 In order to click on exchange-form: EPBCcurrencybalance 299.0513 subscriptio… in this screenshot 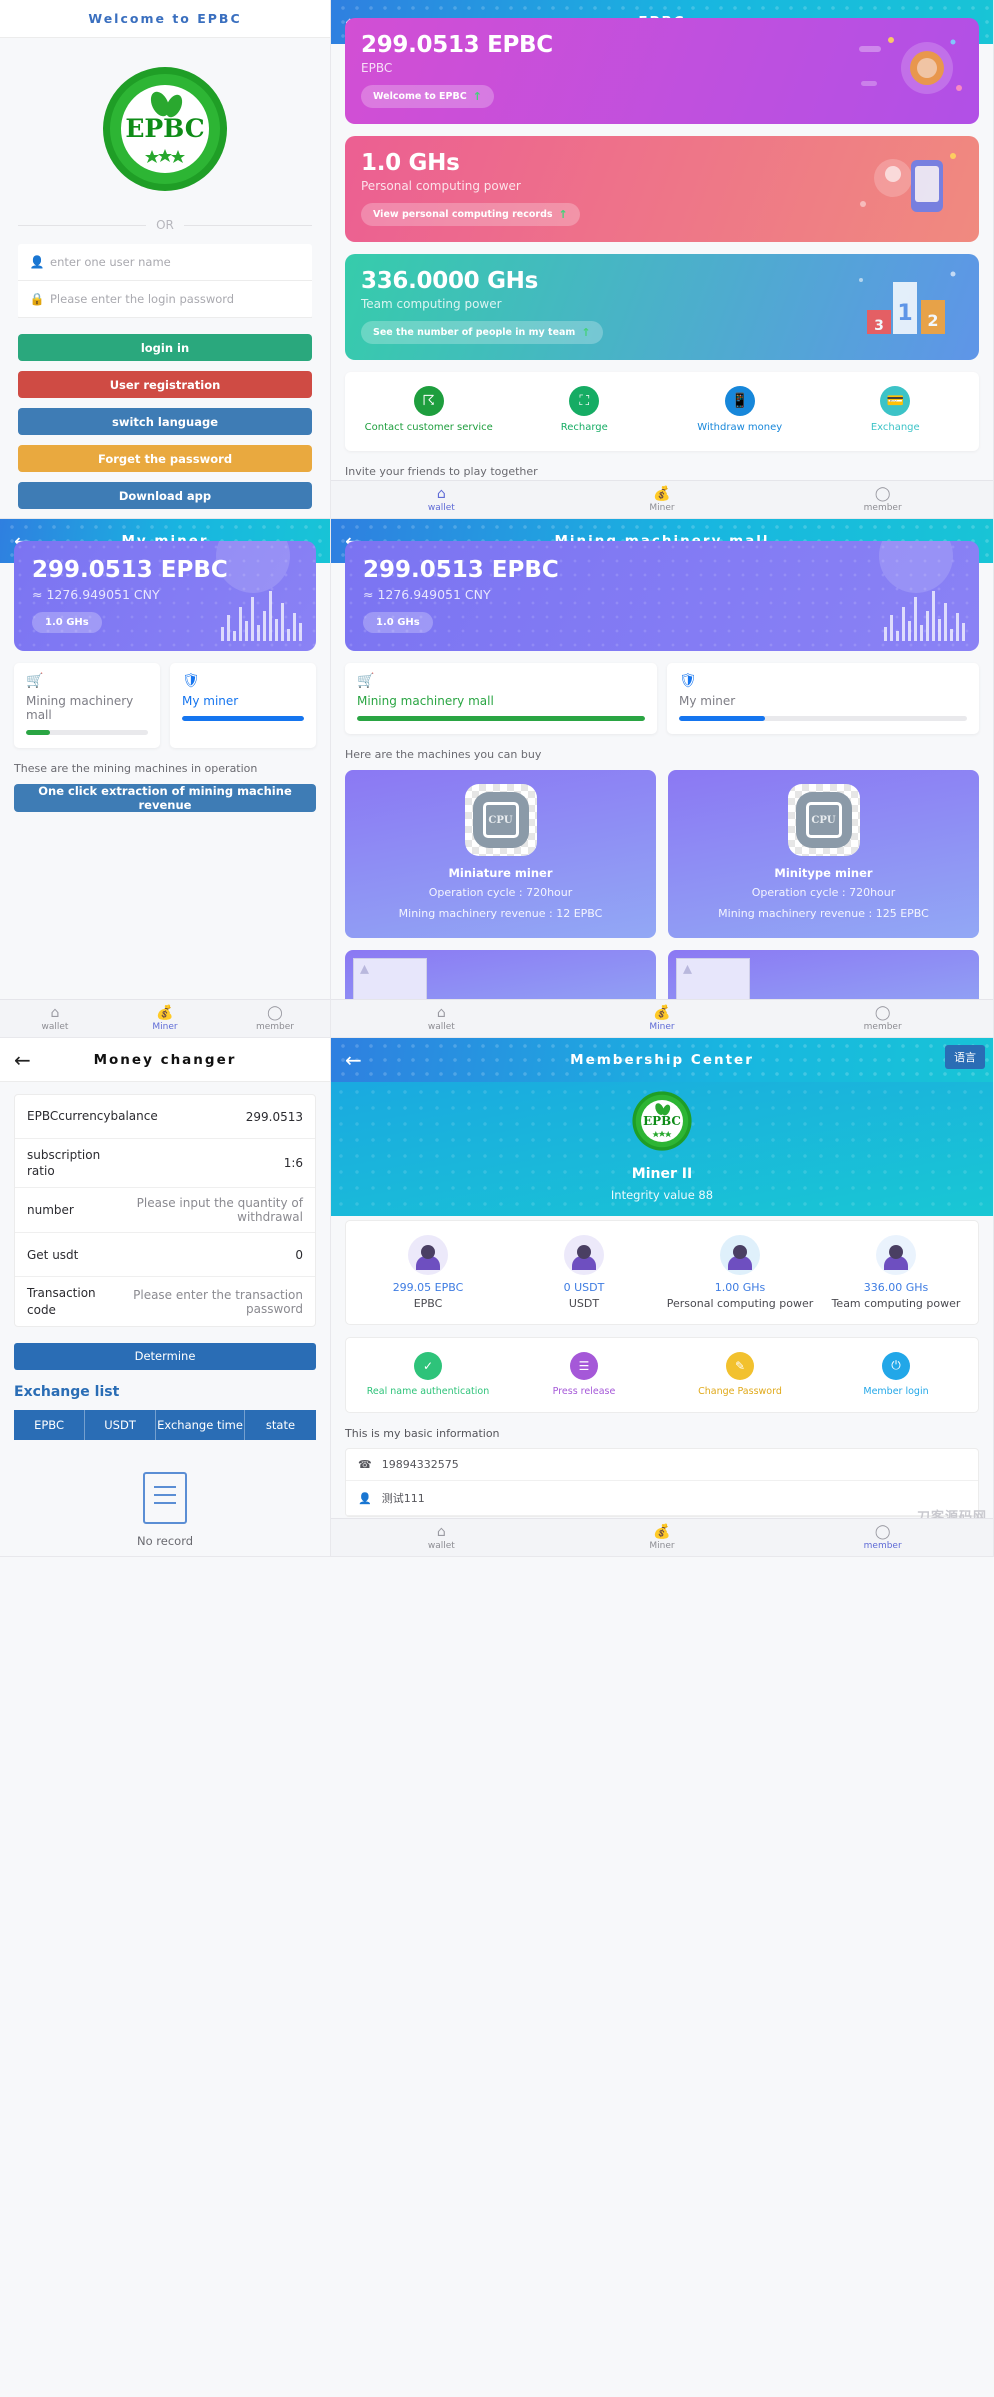, I will do `click(165, 1210)`.